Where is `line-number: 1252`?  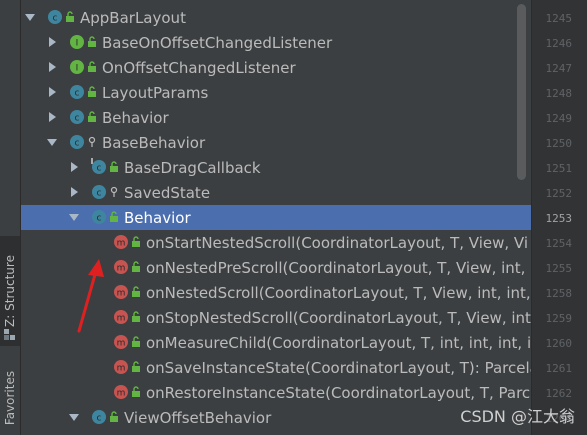 line-number: 1252 is located at coordinates (559, 193).